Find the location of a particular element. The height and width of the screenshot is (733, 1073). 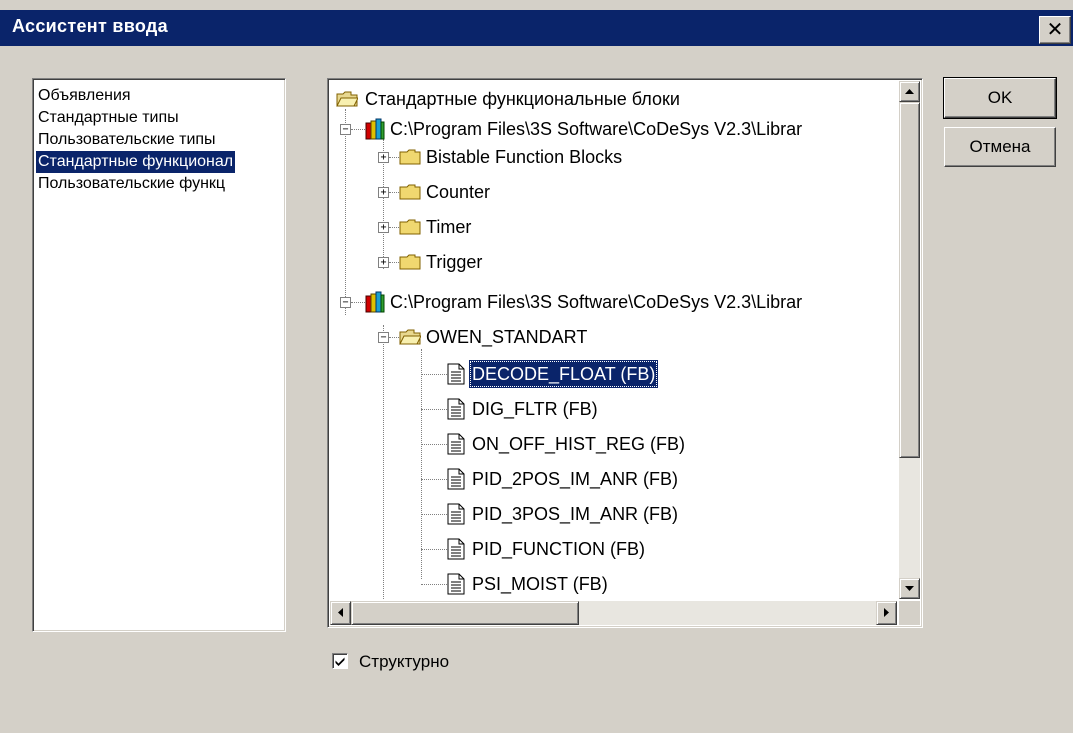

checkbox-label: Структурно is located at coordinates (404, 661).